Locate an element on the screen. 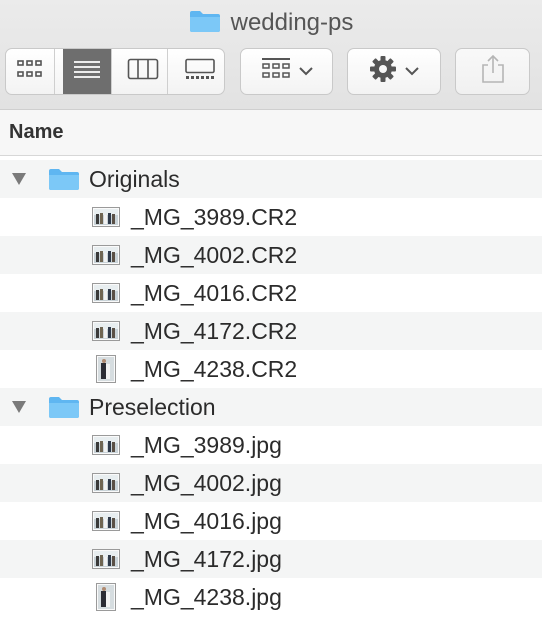  list-view-button is located at coordinates (87, 71).